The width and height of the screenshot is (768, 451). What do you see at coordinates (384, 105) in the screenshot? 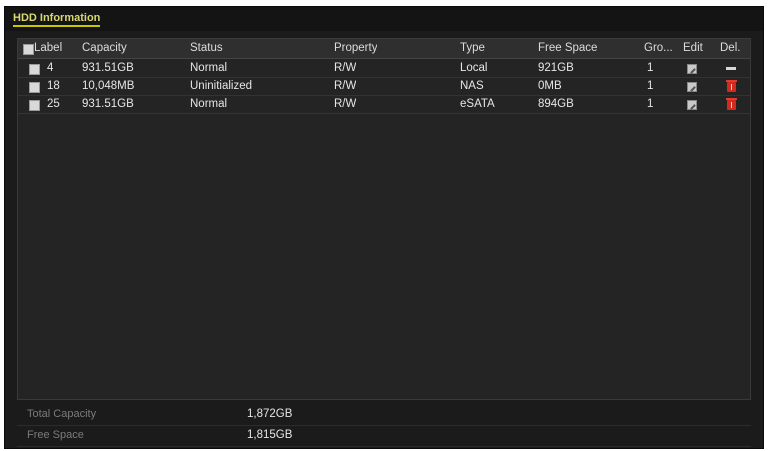
I see `table-row: 25 931.51GB Normal R/W eSATA 894GB 1` at bounding box center [384, 105].